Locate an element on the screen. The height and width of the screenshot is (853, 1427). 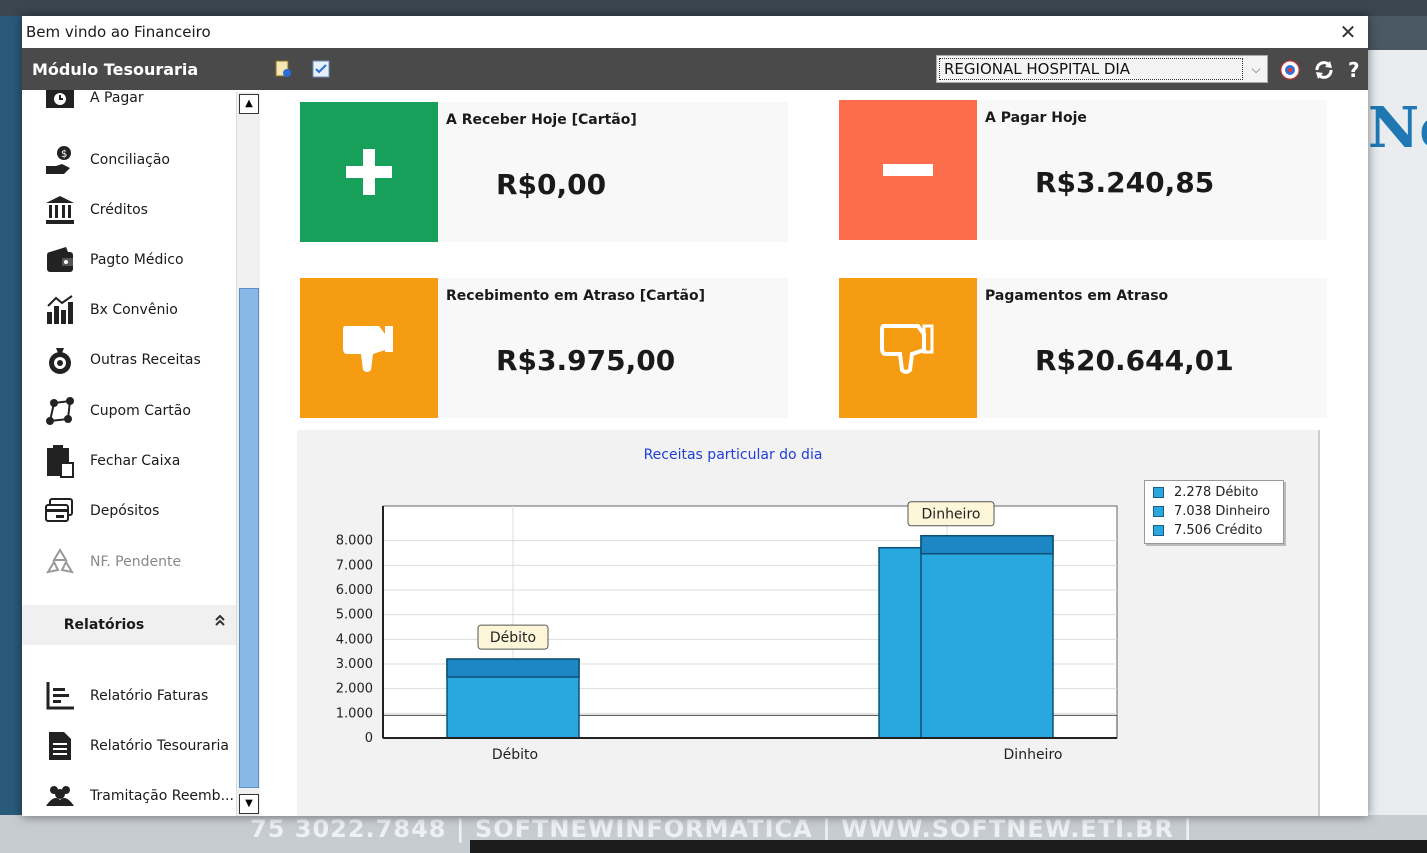
people-icon is located at coordinates (60, 796).